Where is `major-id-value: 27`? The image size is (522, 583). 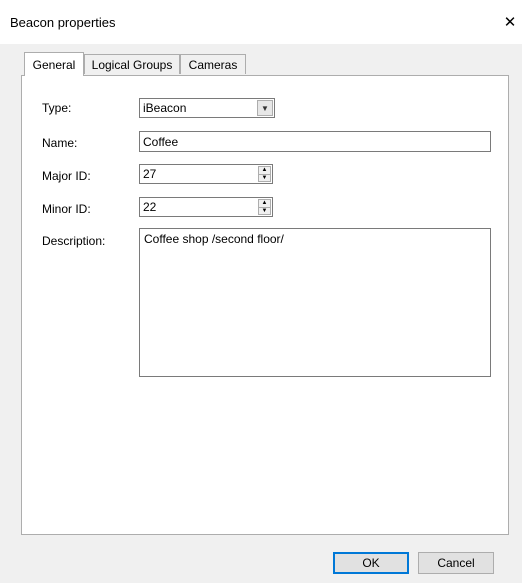
major-id-value: 27 is located at coordinates (150, 174).